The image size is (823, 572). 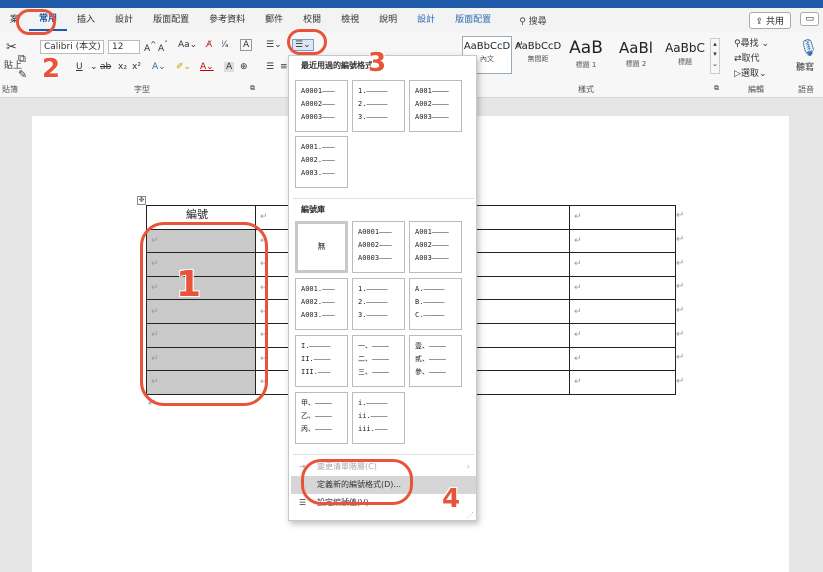 What do you see at coordinates (197, 214) in the screenshot?
I see `table-header-text: 編號` at bounding box center [197, 214].